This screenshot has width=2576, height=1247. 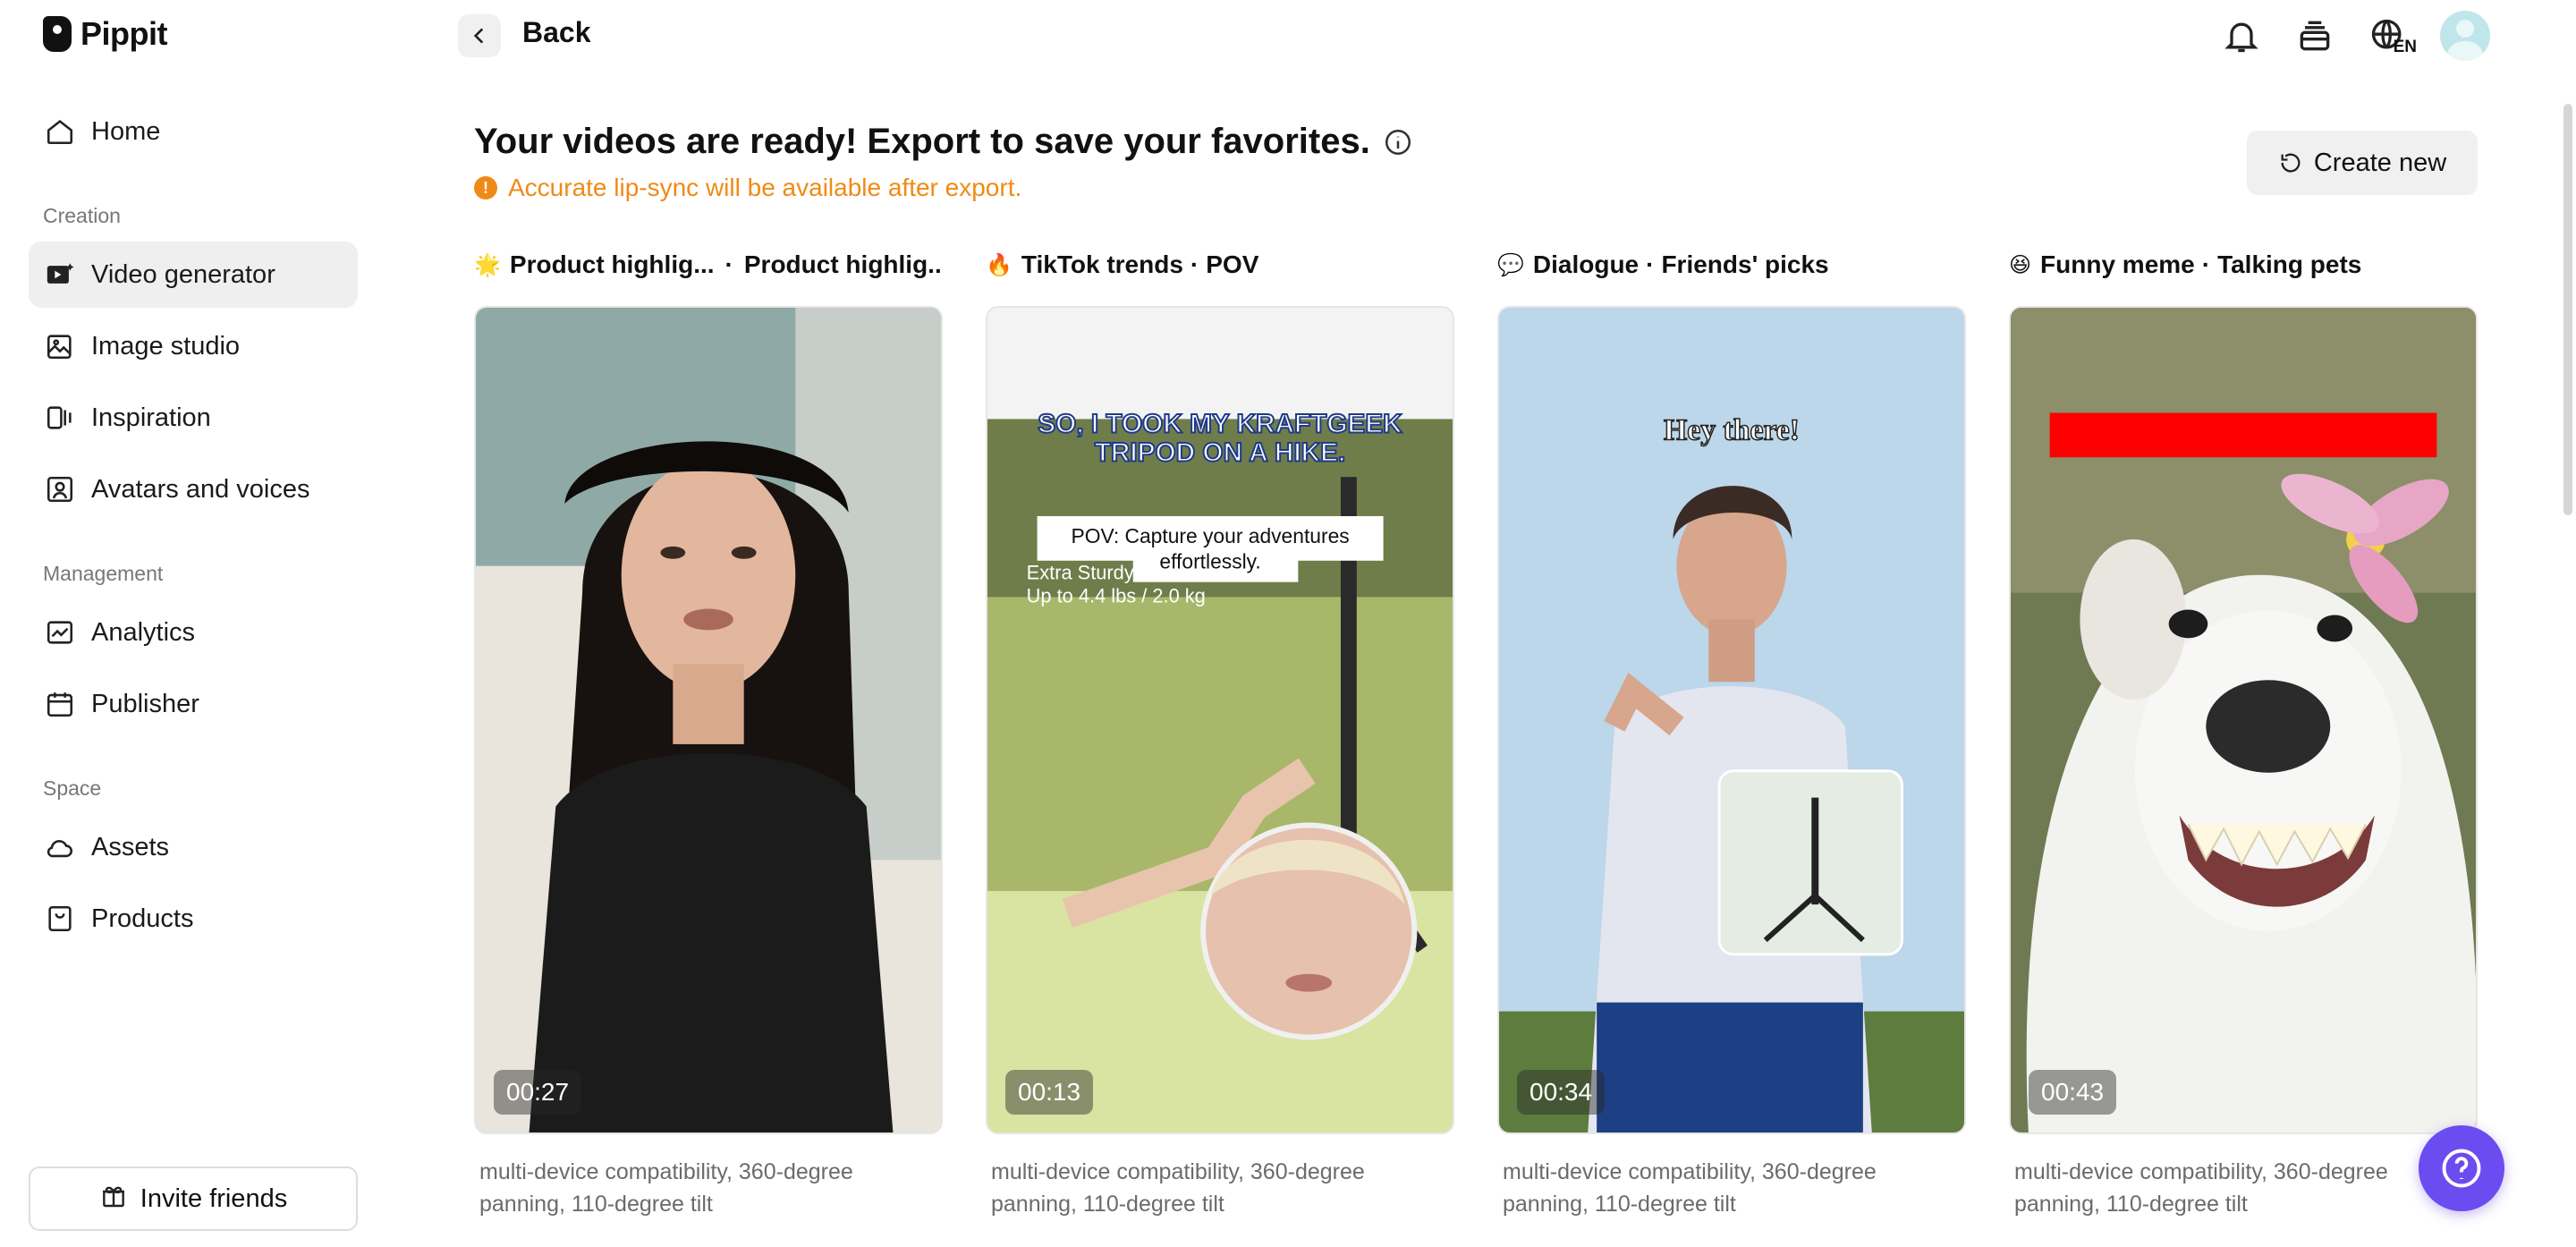 What do you see at coordinates (999, 264) in the screenshot?
I see `card-emoji-icon: 🔥` at bounding box center [999, 264].